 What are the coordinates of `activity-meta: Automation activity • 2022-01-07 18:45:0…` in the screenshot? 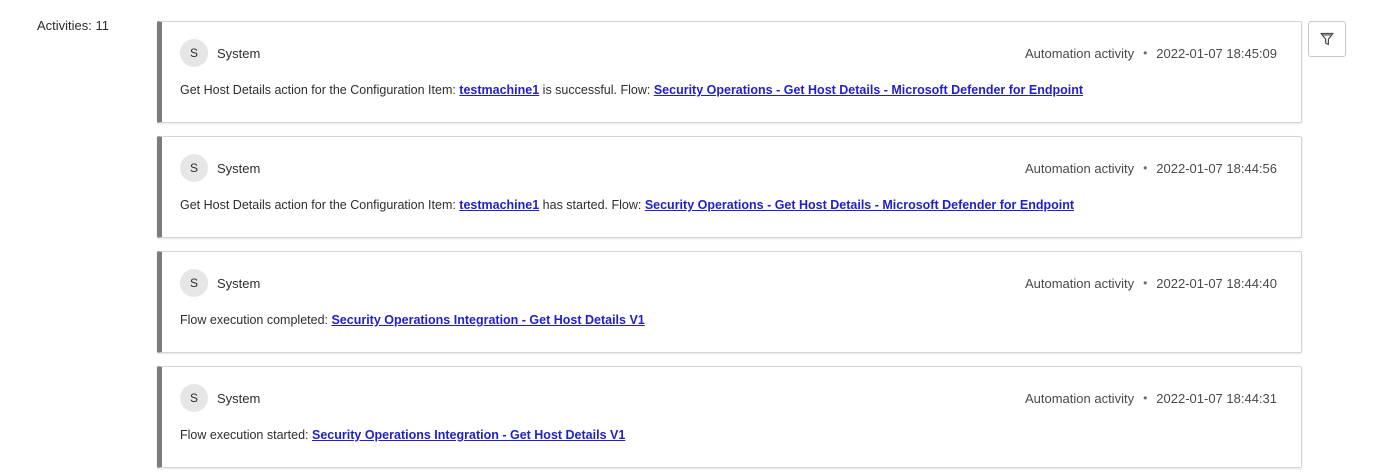 It's located at (1151, 53).